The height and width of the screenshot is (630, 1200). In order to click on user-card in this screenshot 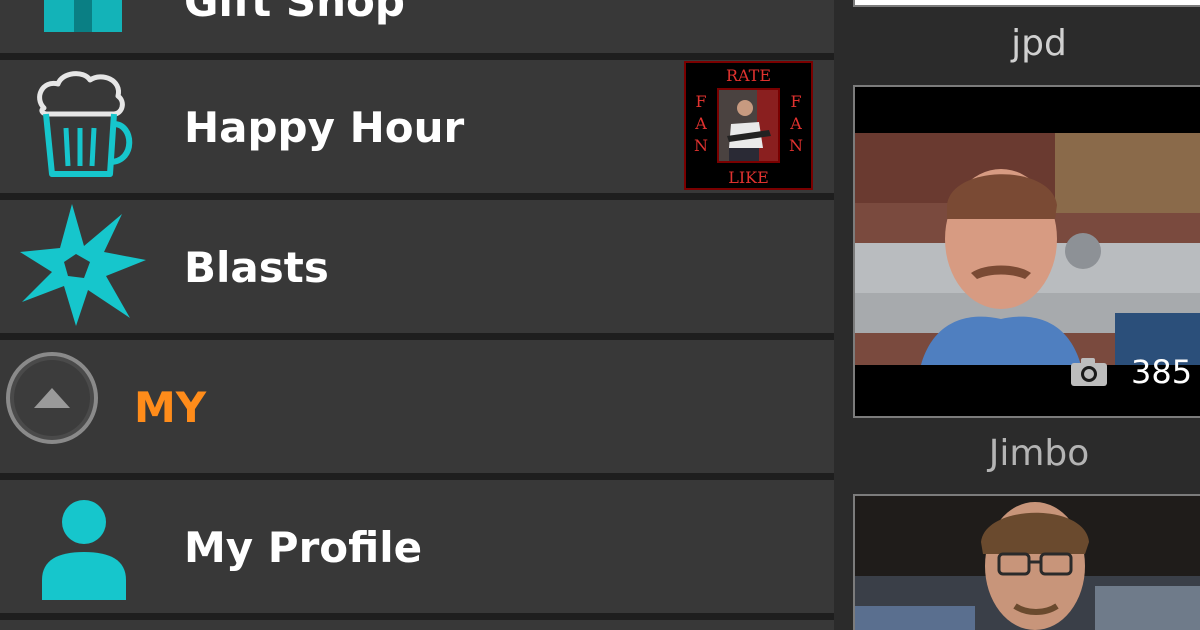, I will do `click(1026, 562)`.